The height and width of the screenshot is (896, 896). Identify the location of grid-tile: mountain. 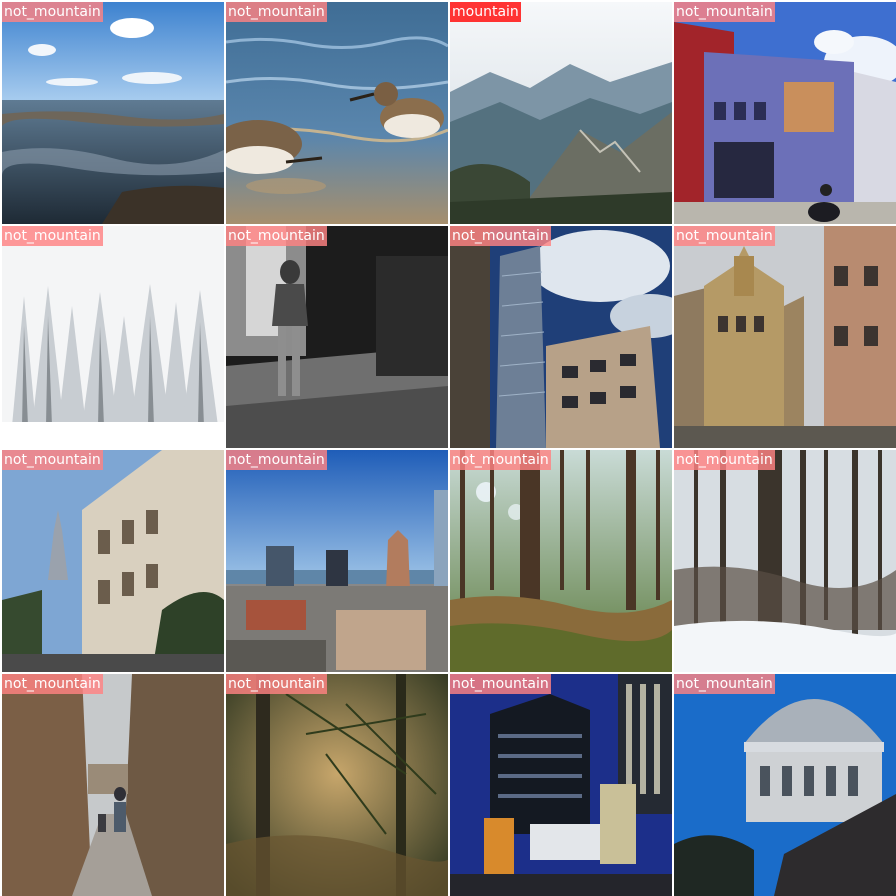
(561, 113).